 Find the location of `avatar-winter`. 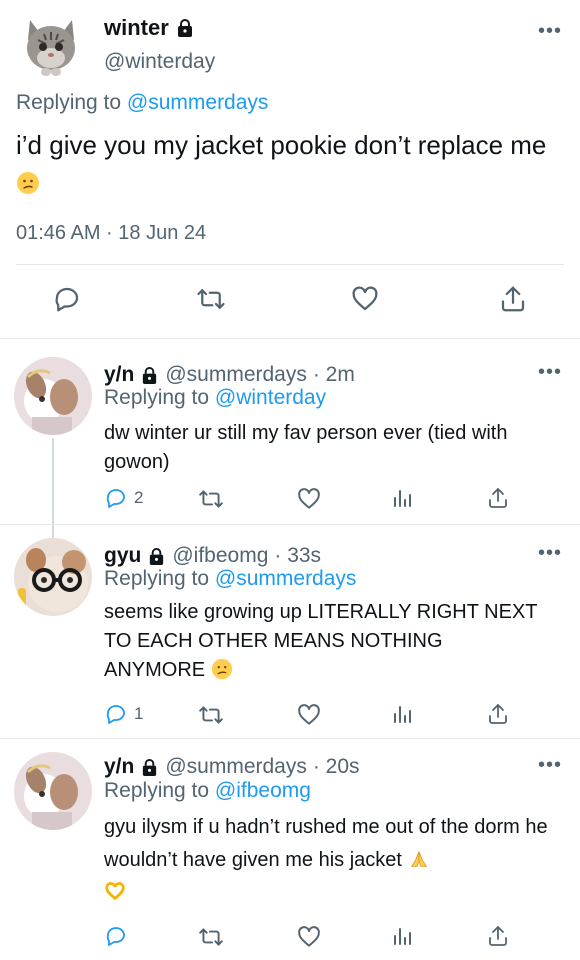

avatar-winter is located at coordinates (51, 45).